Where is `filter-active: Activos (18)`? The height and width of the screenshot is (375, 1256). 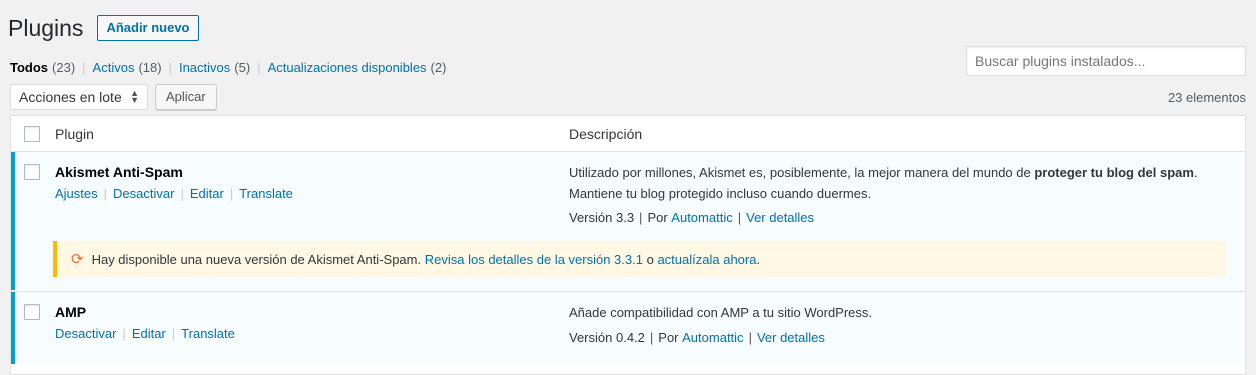 filter-active: Activos (18) is located at coordinates (127, 67).